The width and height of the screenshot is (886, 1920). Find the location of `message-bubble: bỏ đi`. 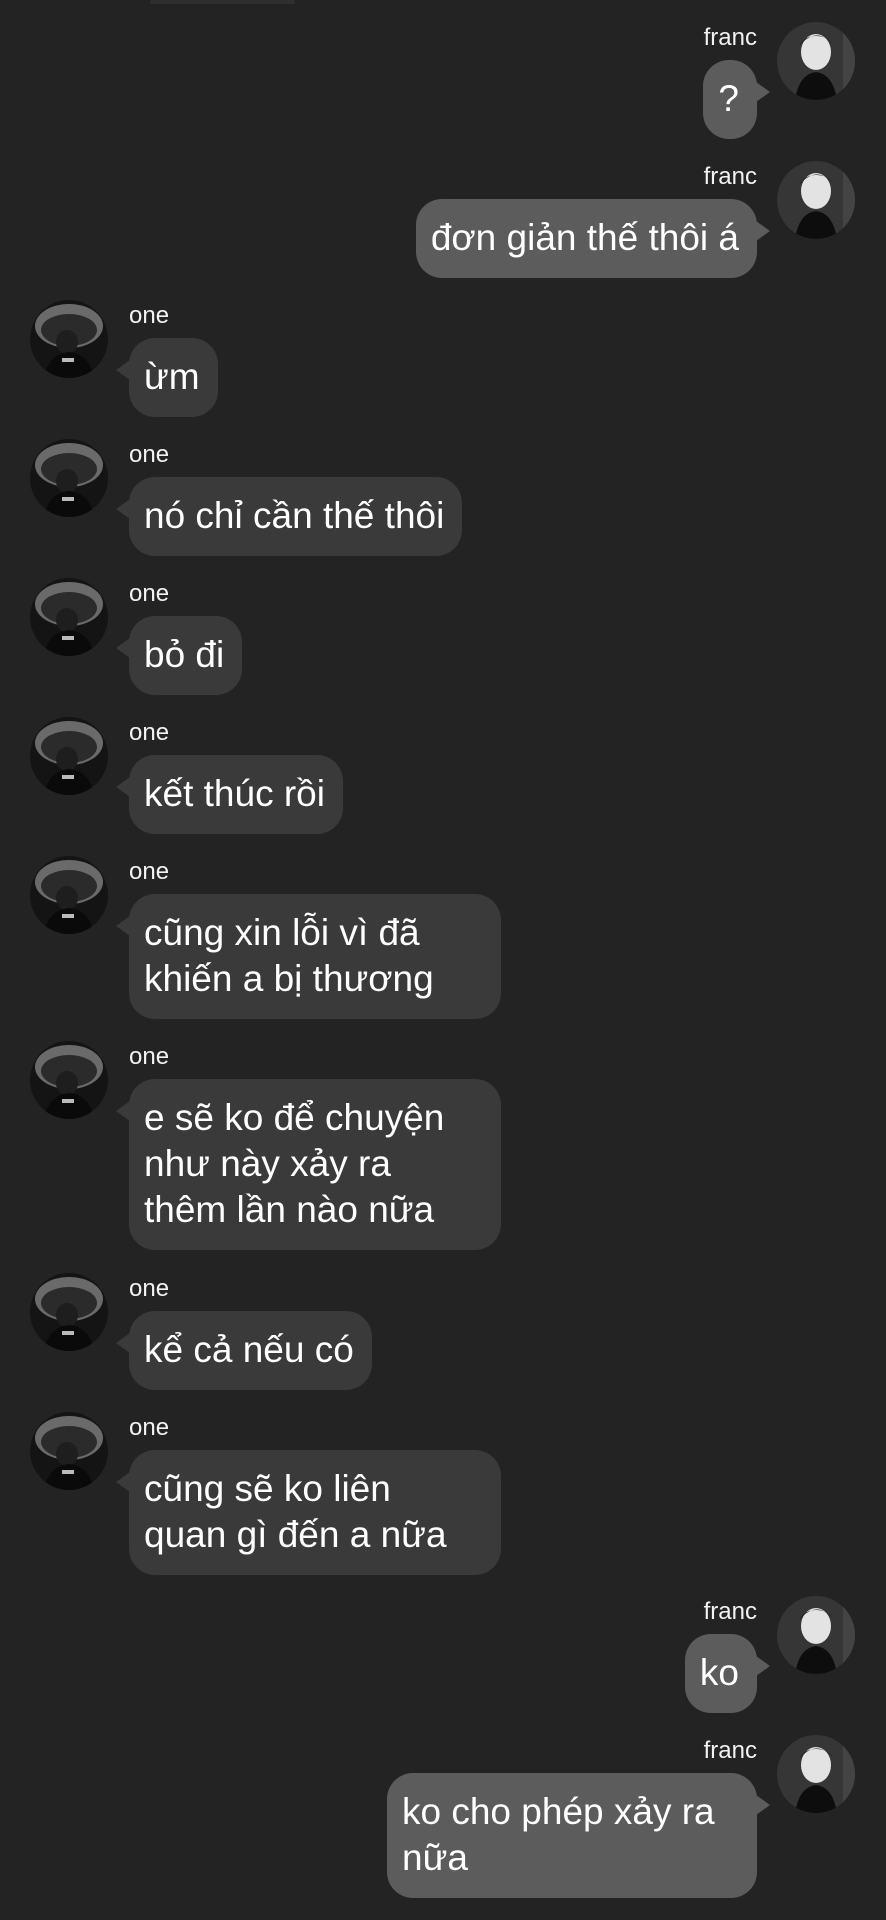

message-bubble: bỏ đi is located at coordinates (186, 655).